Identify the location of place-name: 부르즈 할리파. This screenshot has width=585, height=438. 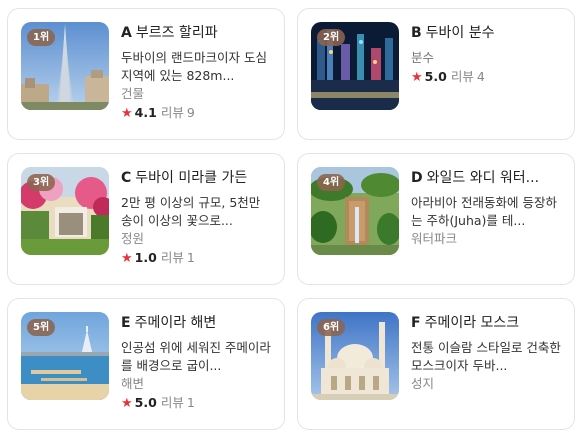
(176, 33).